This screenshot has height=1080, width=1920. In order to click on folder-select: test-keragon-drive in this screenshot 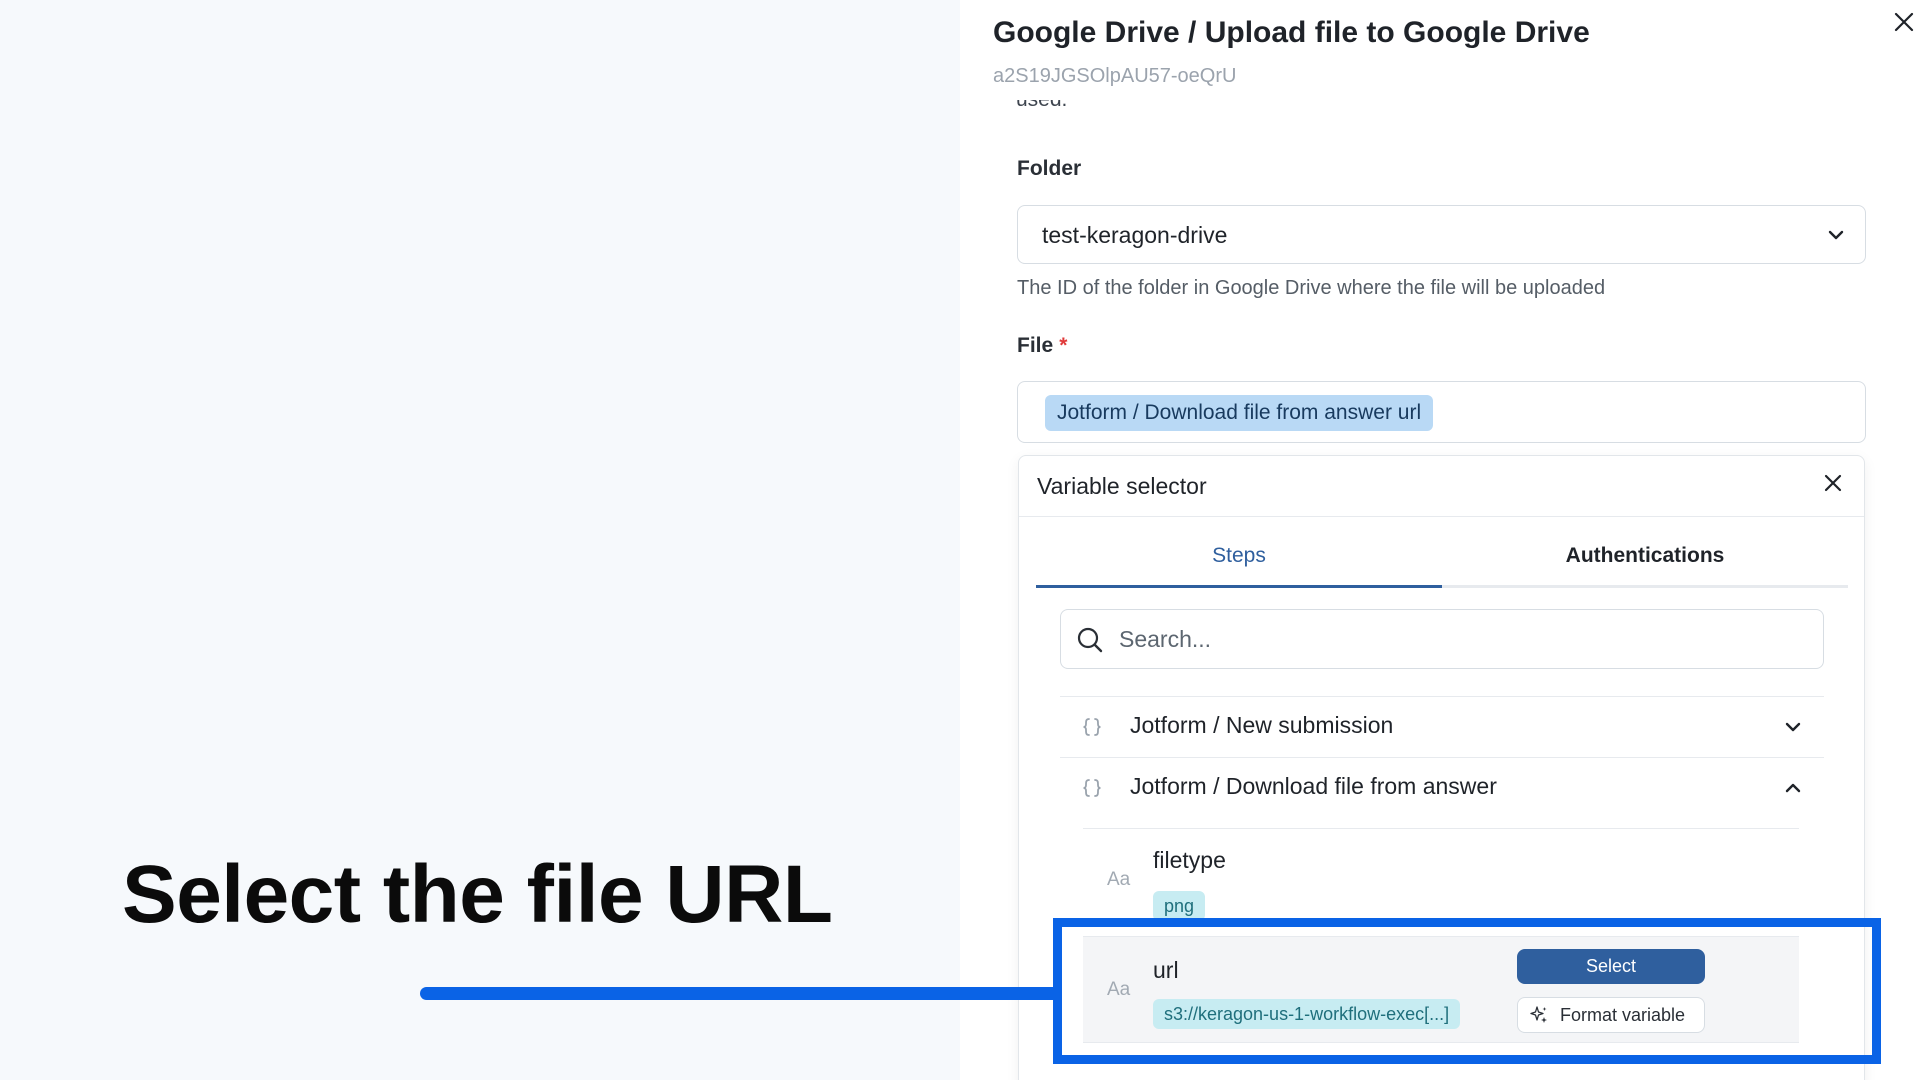, I will do `click(1441, 234)`.